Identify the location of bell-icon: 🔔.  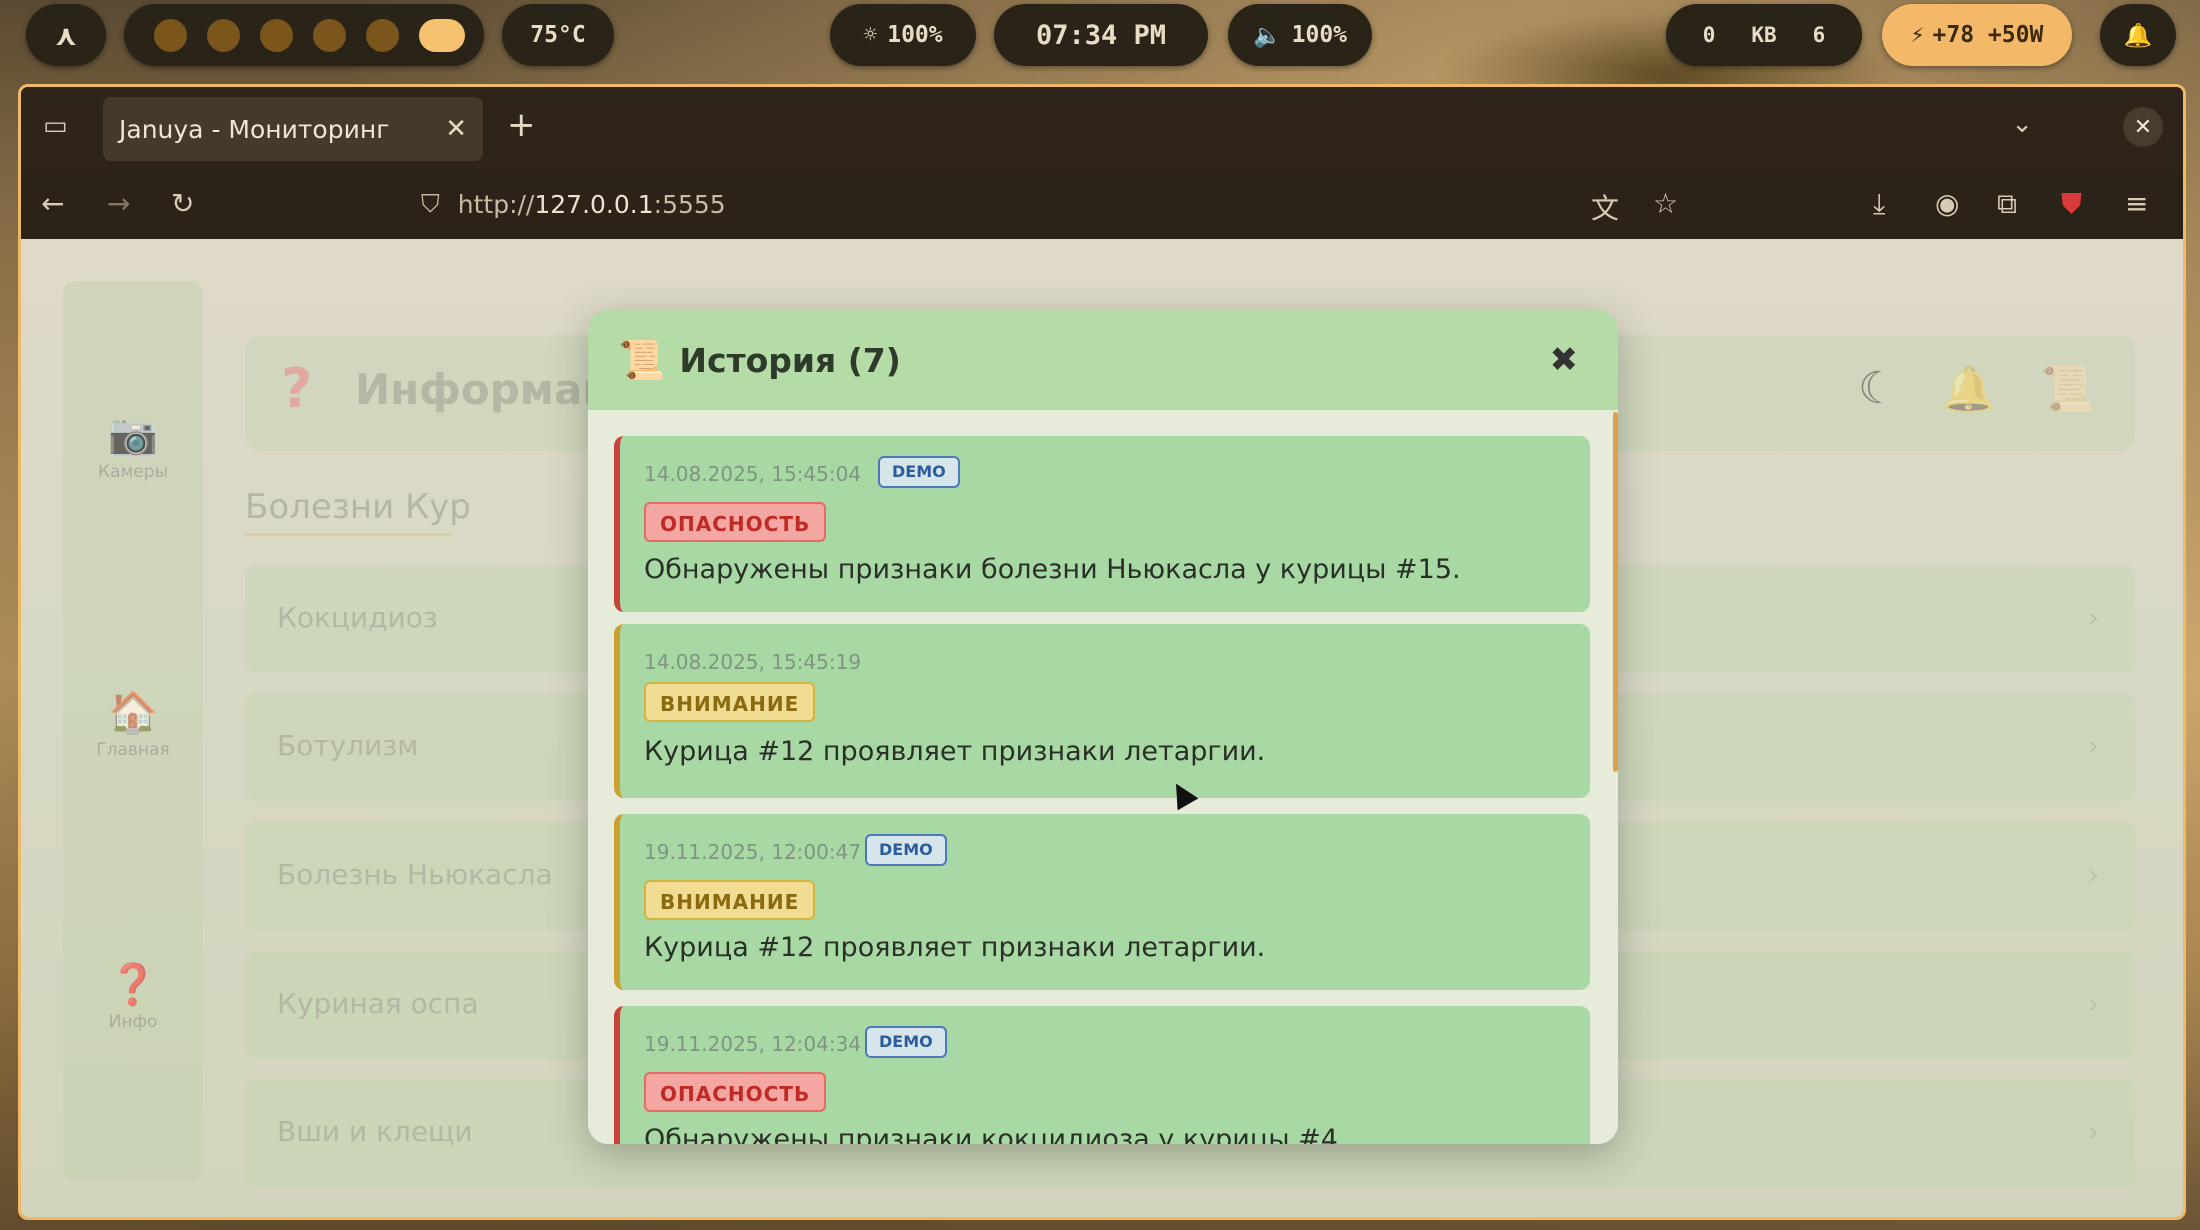
(2138, 35).